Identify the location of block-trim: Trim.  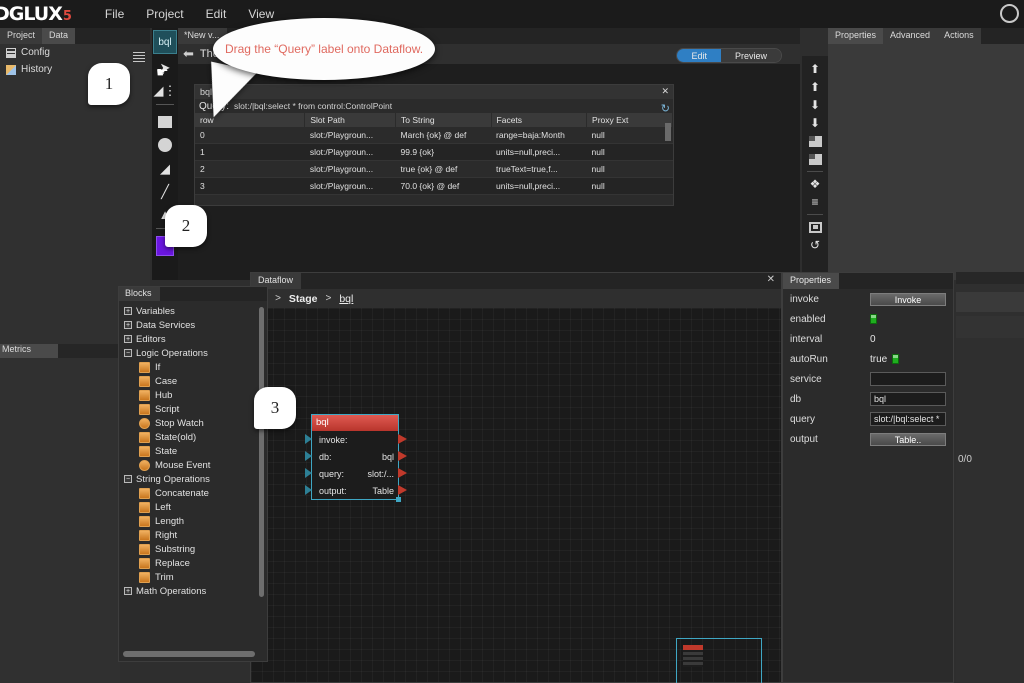
(193, 577).